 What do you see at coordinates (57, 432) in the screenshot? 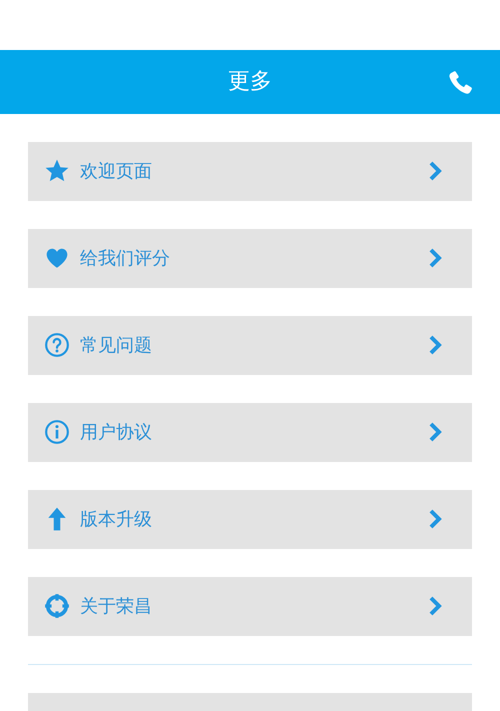
I see `info-icon` at bounding box center [57, 432].